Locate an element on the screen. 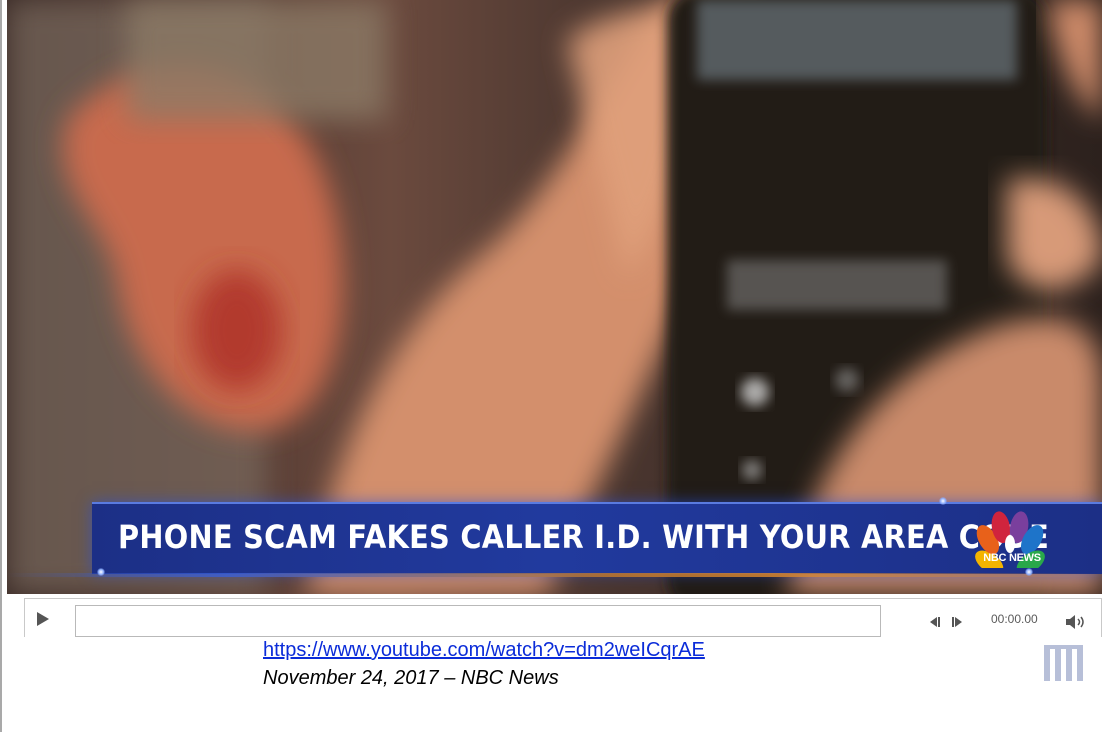 This screenshot has height=732, width=1112. source-date-credit: November 24, 2017 – NBC News is located at coordinates (411, 678).